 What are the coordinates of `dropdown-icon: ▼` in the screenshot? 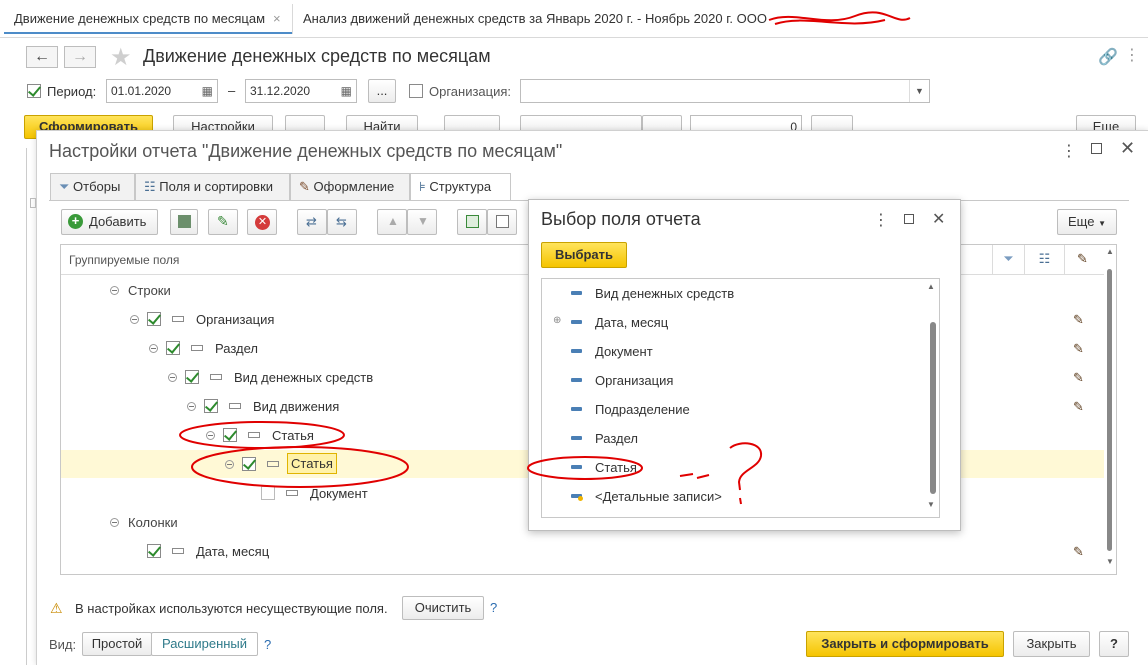 It's located at (919, 91).